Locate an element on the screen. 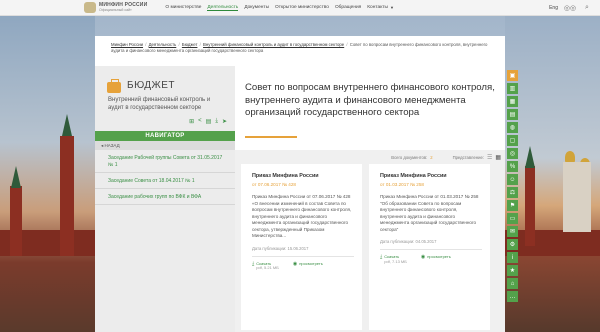 Image resolution: width=600 pixels, height=332 pixels. chevron-down-icon: ▼ is located at coordinates (392, 8).